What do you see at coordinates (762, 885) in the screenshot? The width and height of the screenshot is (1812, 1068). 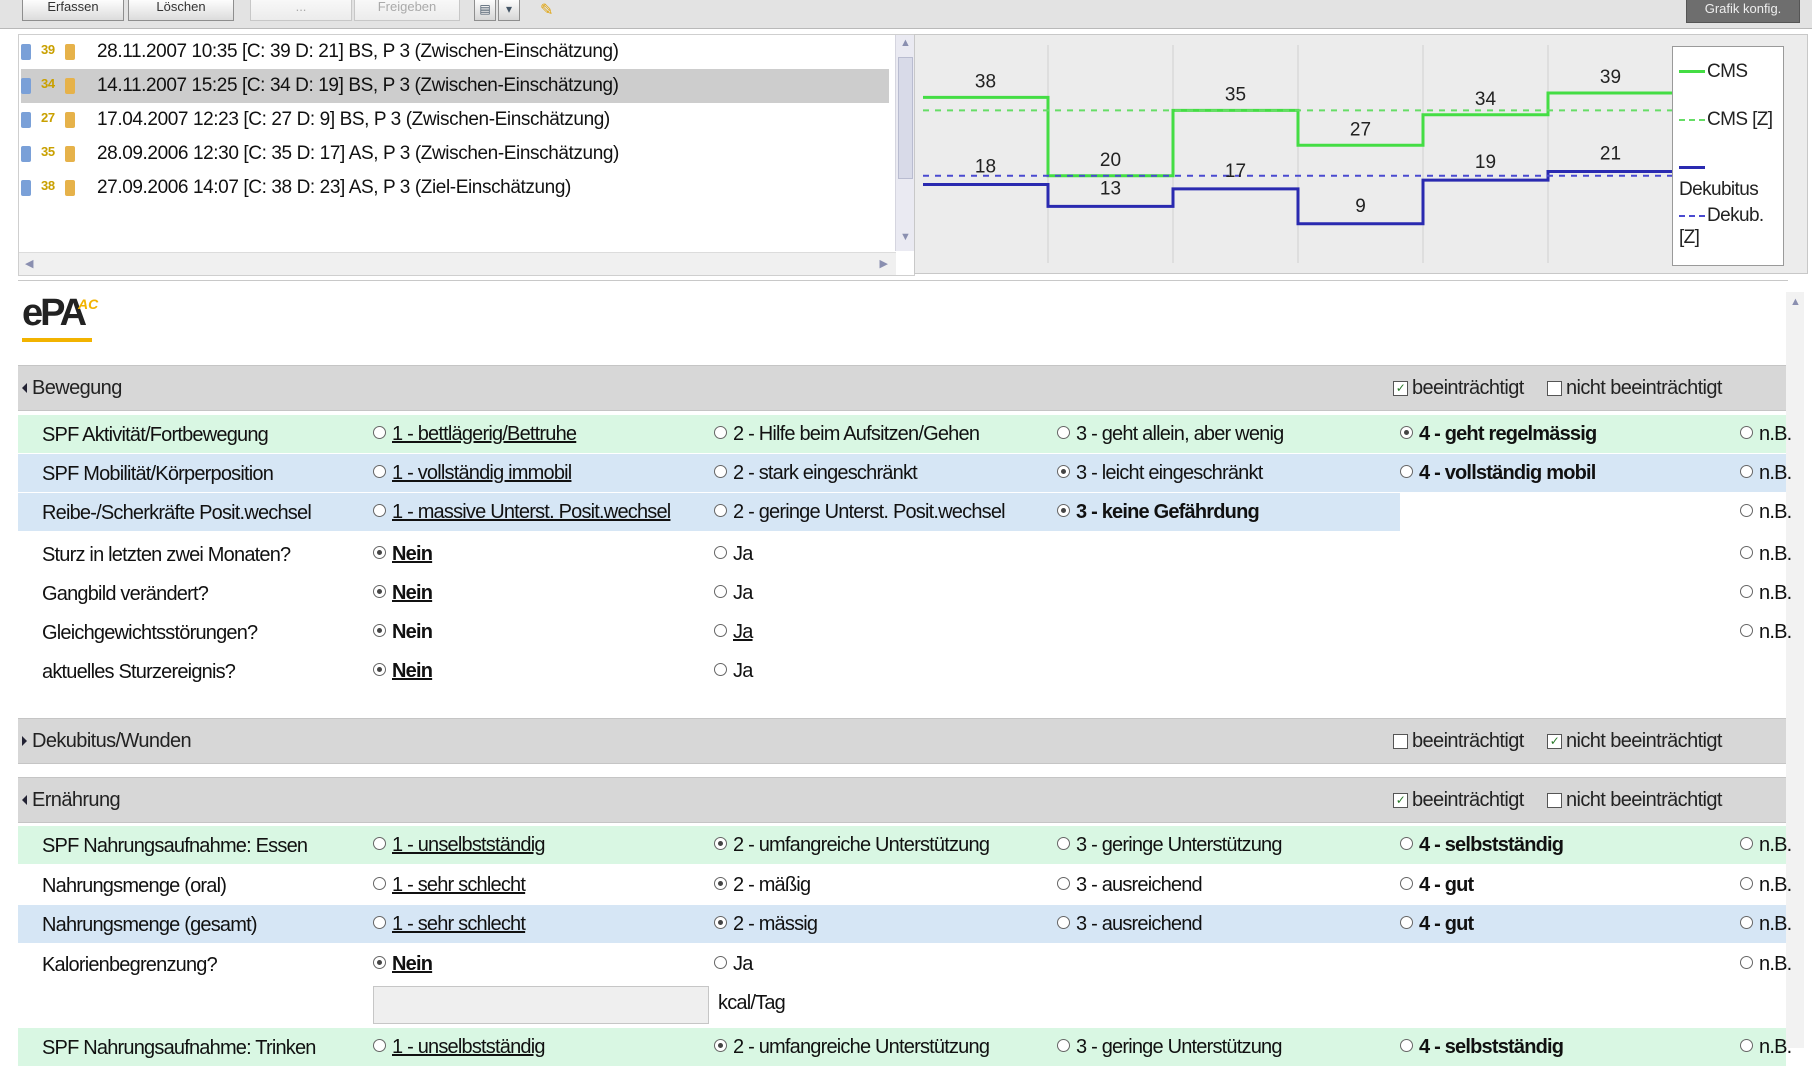 I see `answer-option: 2 - mäßig` at bounding box center [762, 885].